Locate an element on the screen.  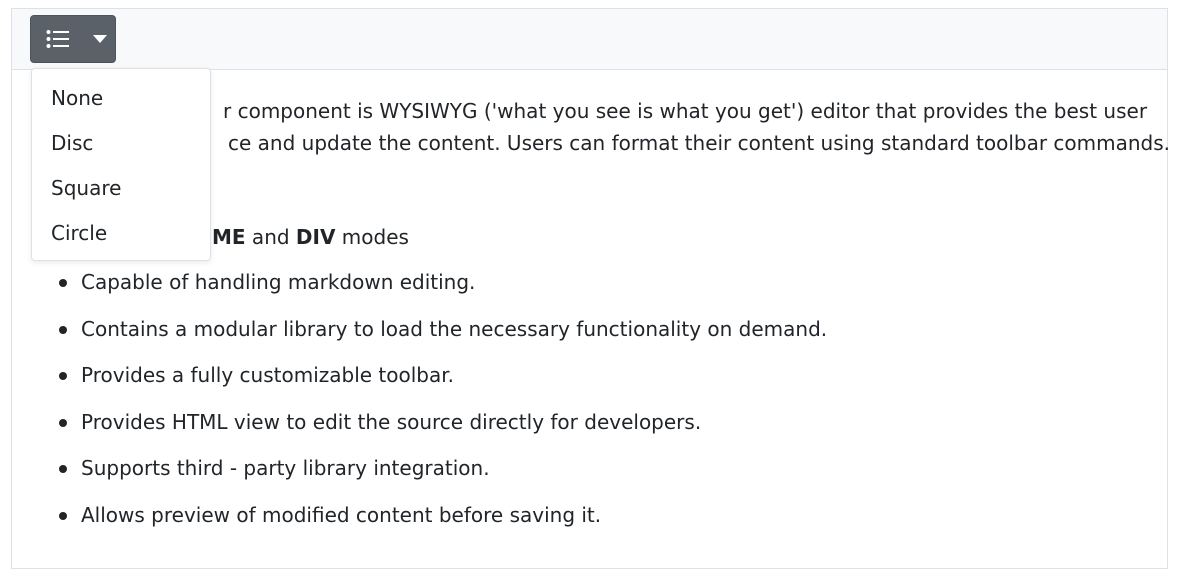
unordered-list-button is located at coordinates (58, 39).